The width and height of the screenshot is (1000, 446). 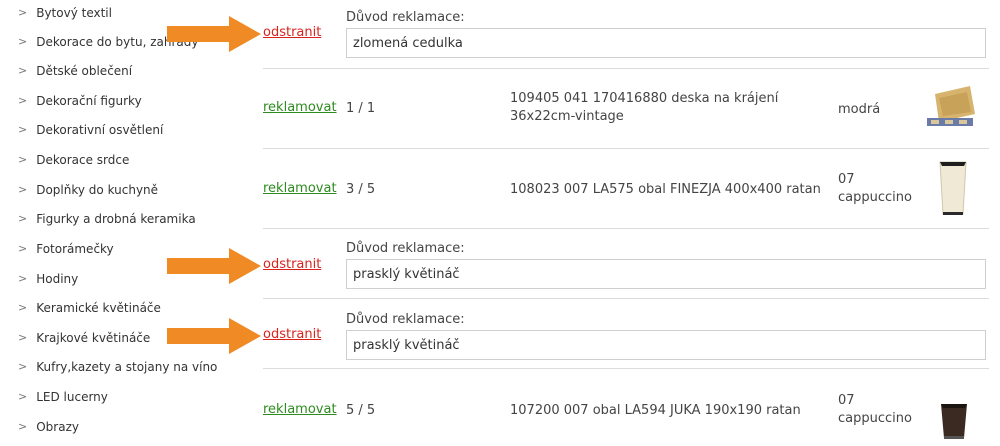 I want to click on sidebar-item-label: Kufry,kazety a stojany na víno, so click(x=127, y=367).